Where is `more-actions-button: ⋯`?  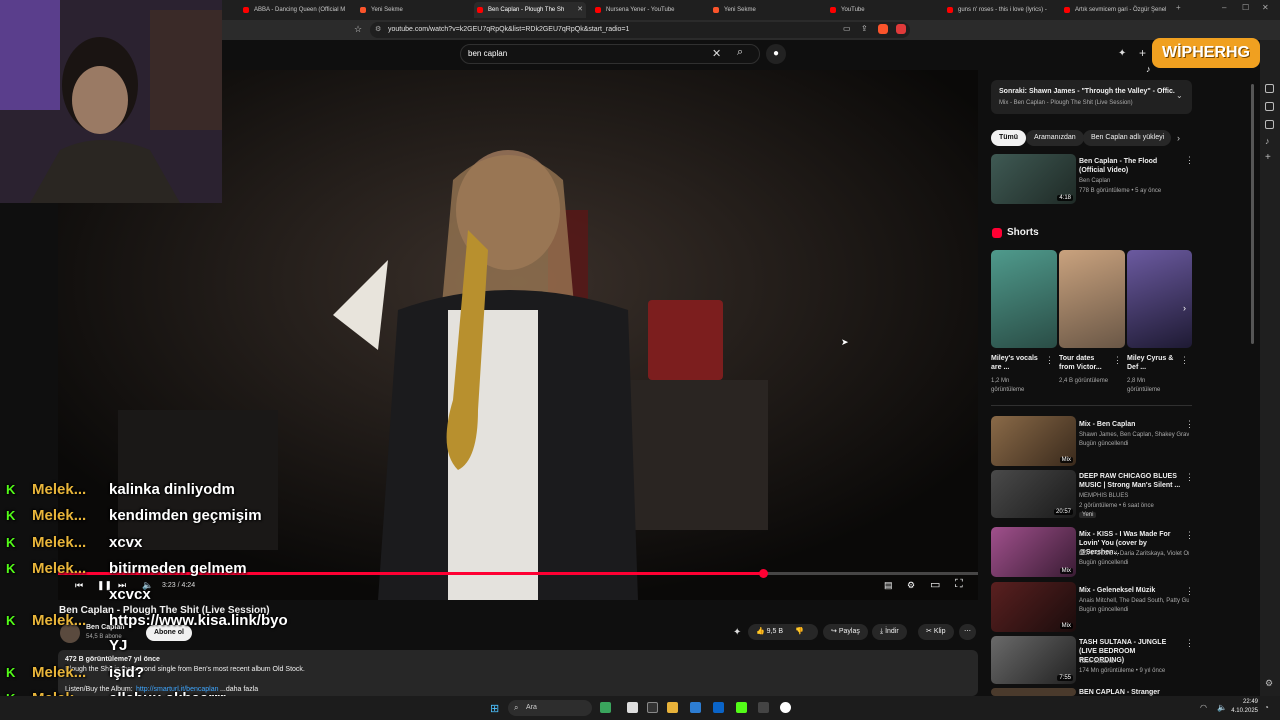
more-actions-button: ⋯ is located at coordinates (967, 632).